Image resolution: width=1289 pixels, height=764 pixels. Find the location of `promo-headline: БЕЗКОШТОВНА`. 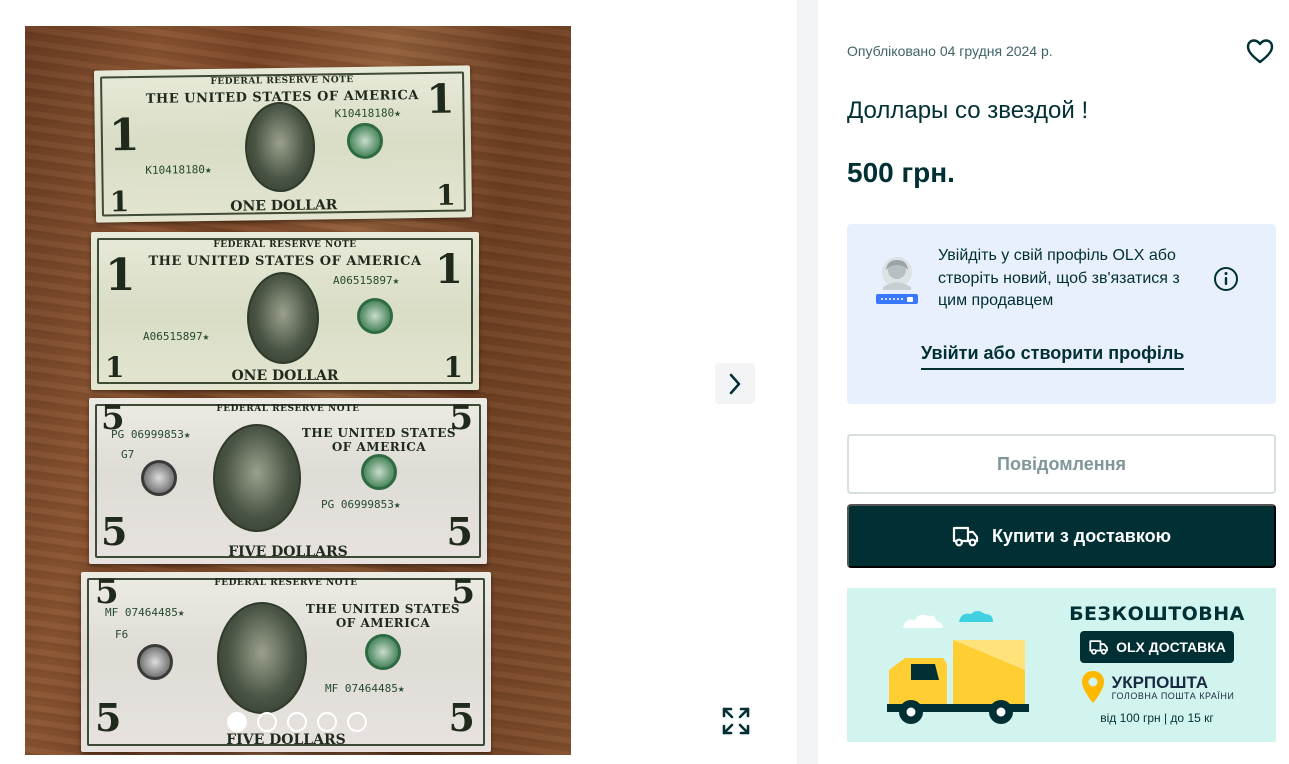

promo-headline: БЕЗКОШТОВНА is located at coordinates (1157, 614).